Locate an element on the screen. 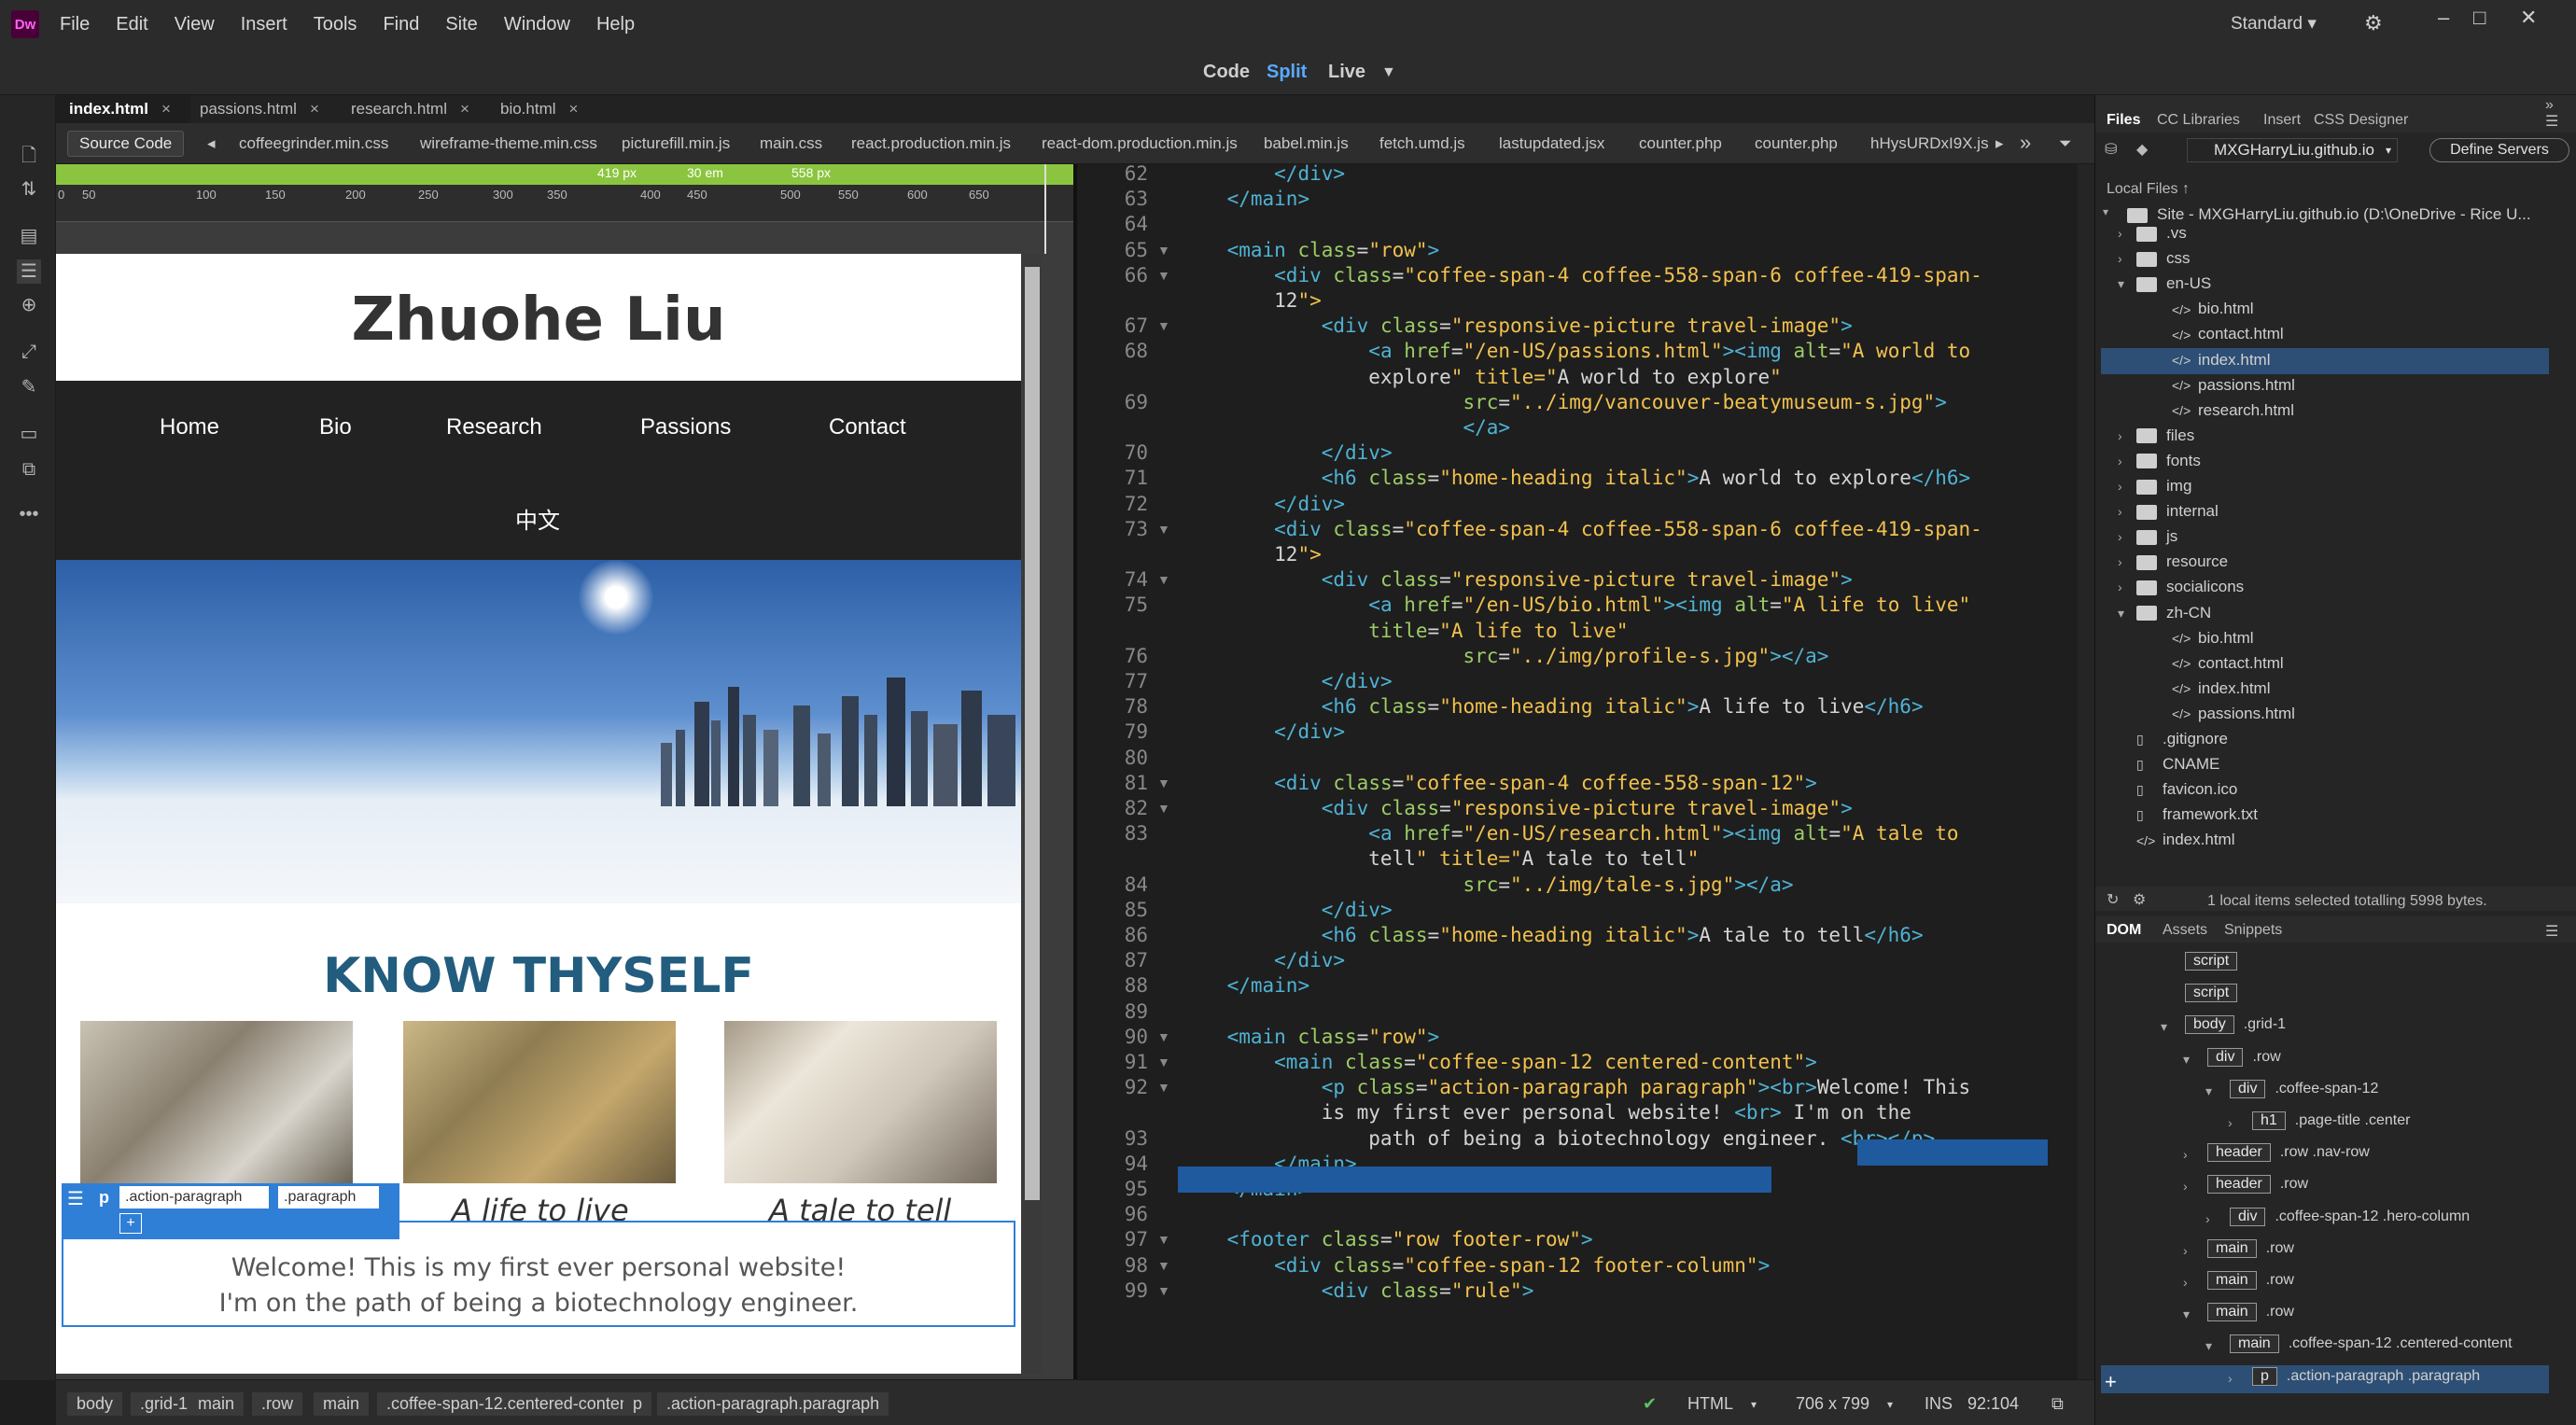  live-preview-icon: ⧉ is located at coordinates (2057, 1404).